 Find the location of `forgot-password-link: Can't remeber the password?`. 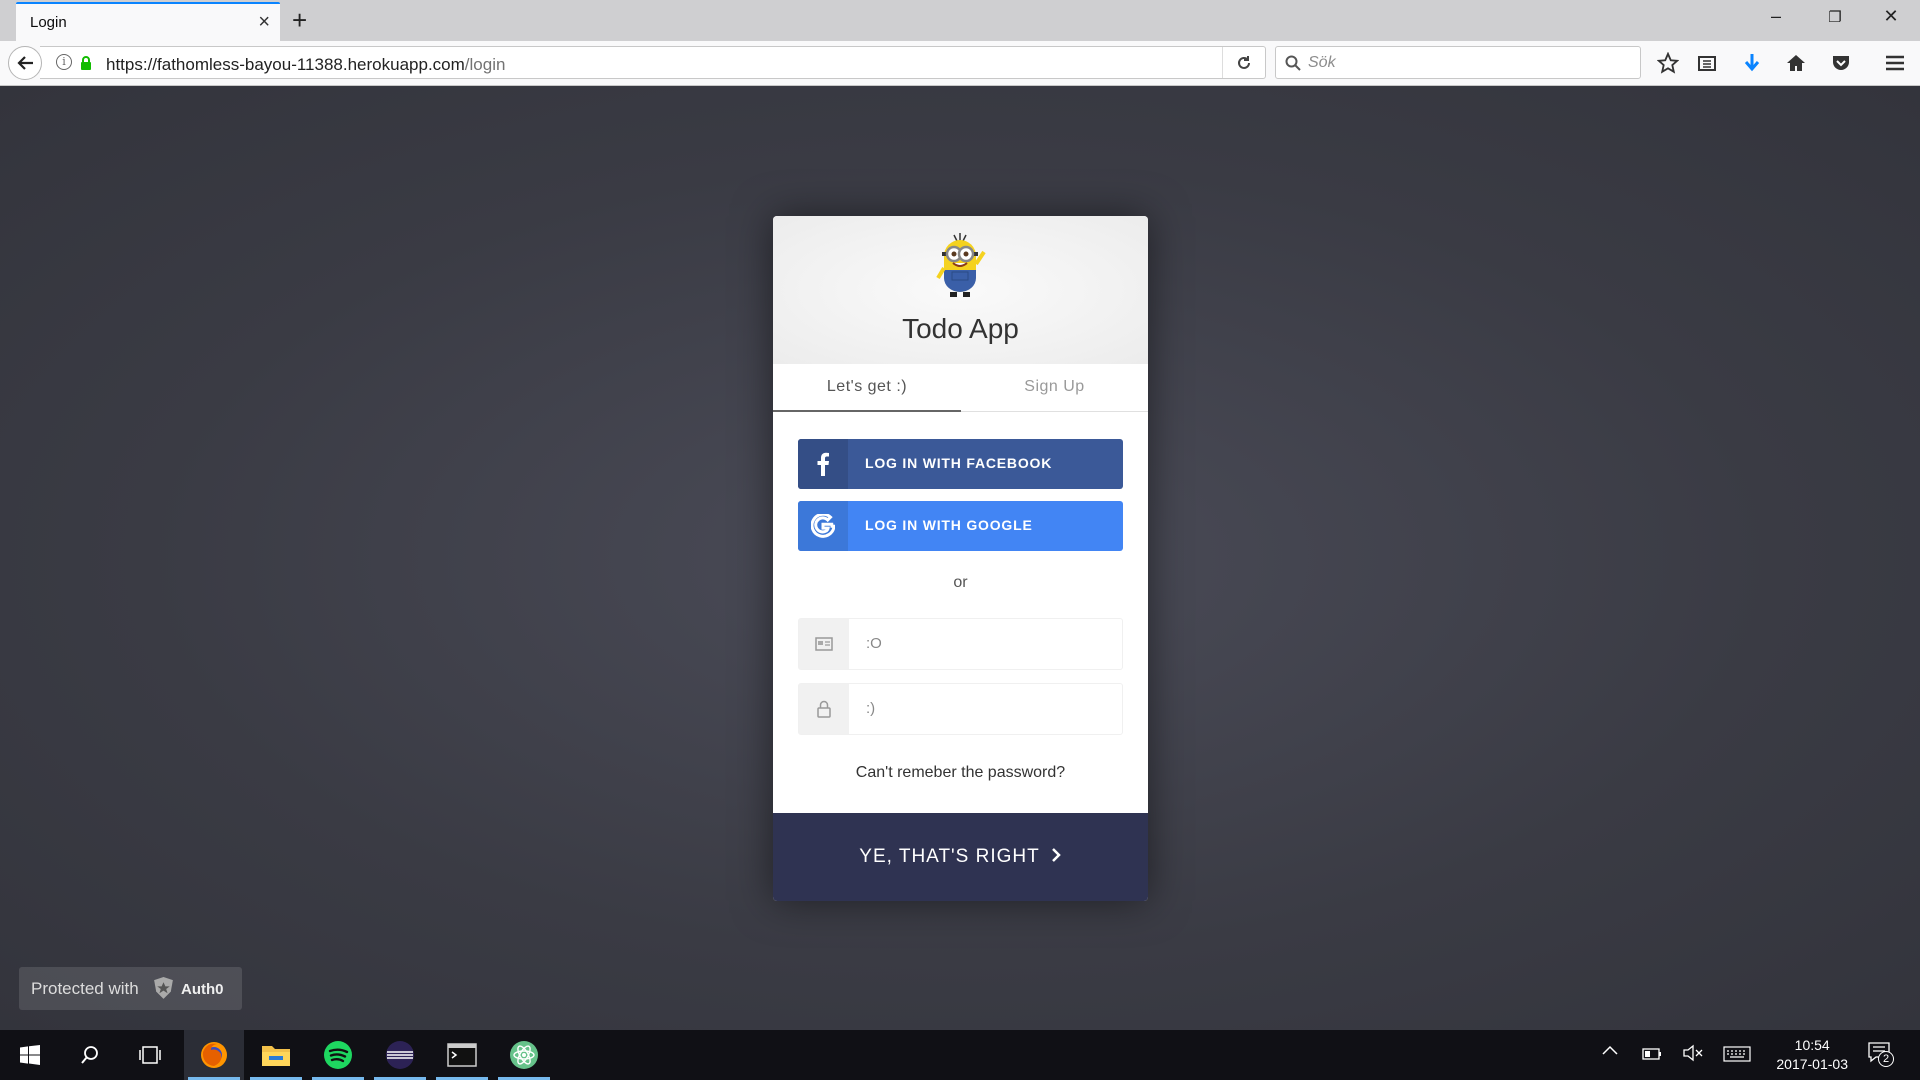

forgot-password-link: Can't remeber the password? is located at coordinates (960, 773).